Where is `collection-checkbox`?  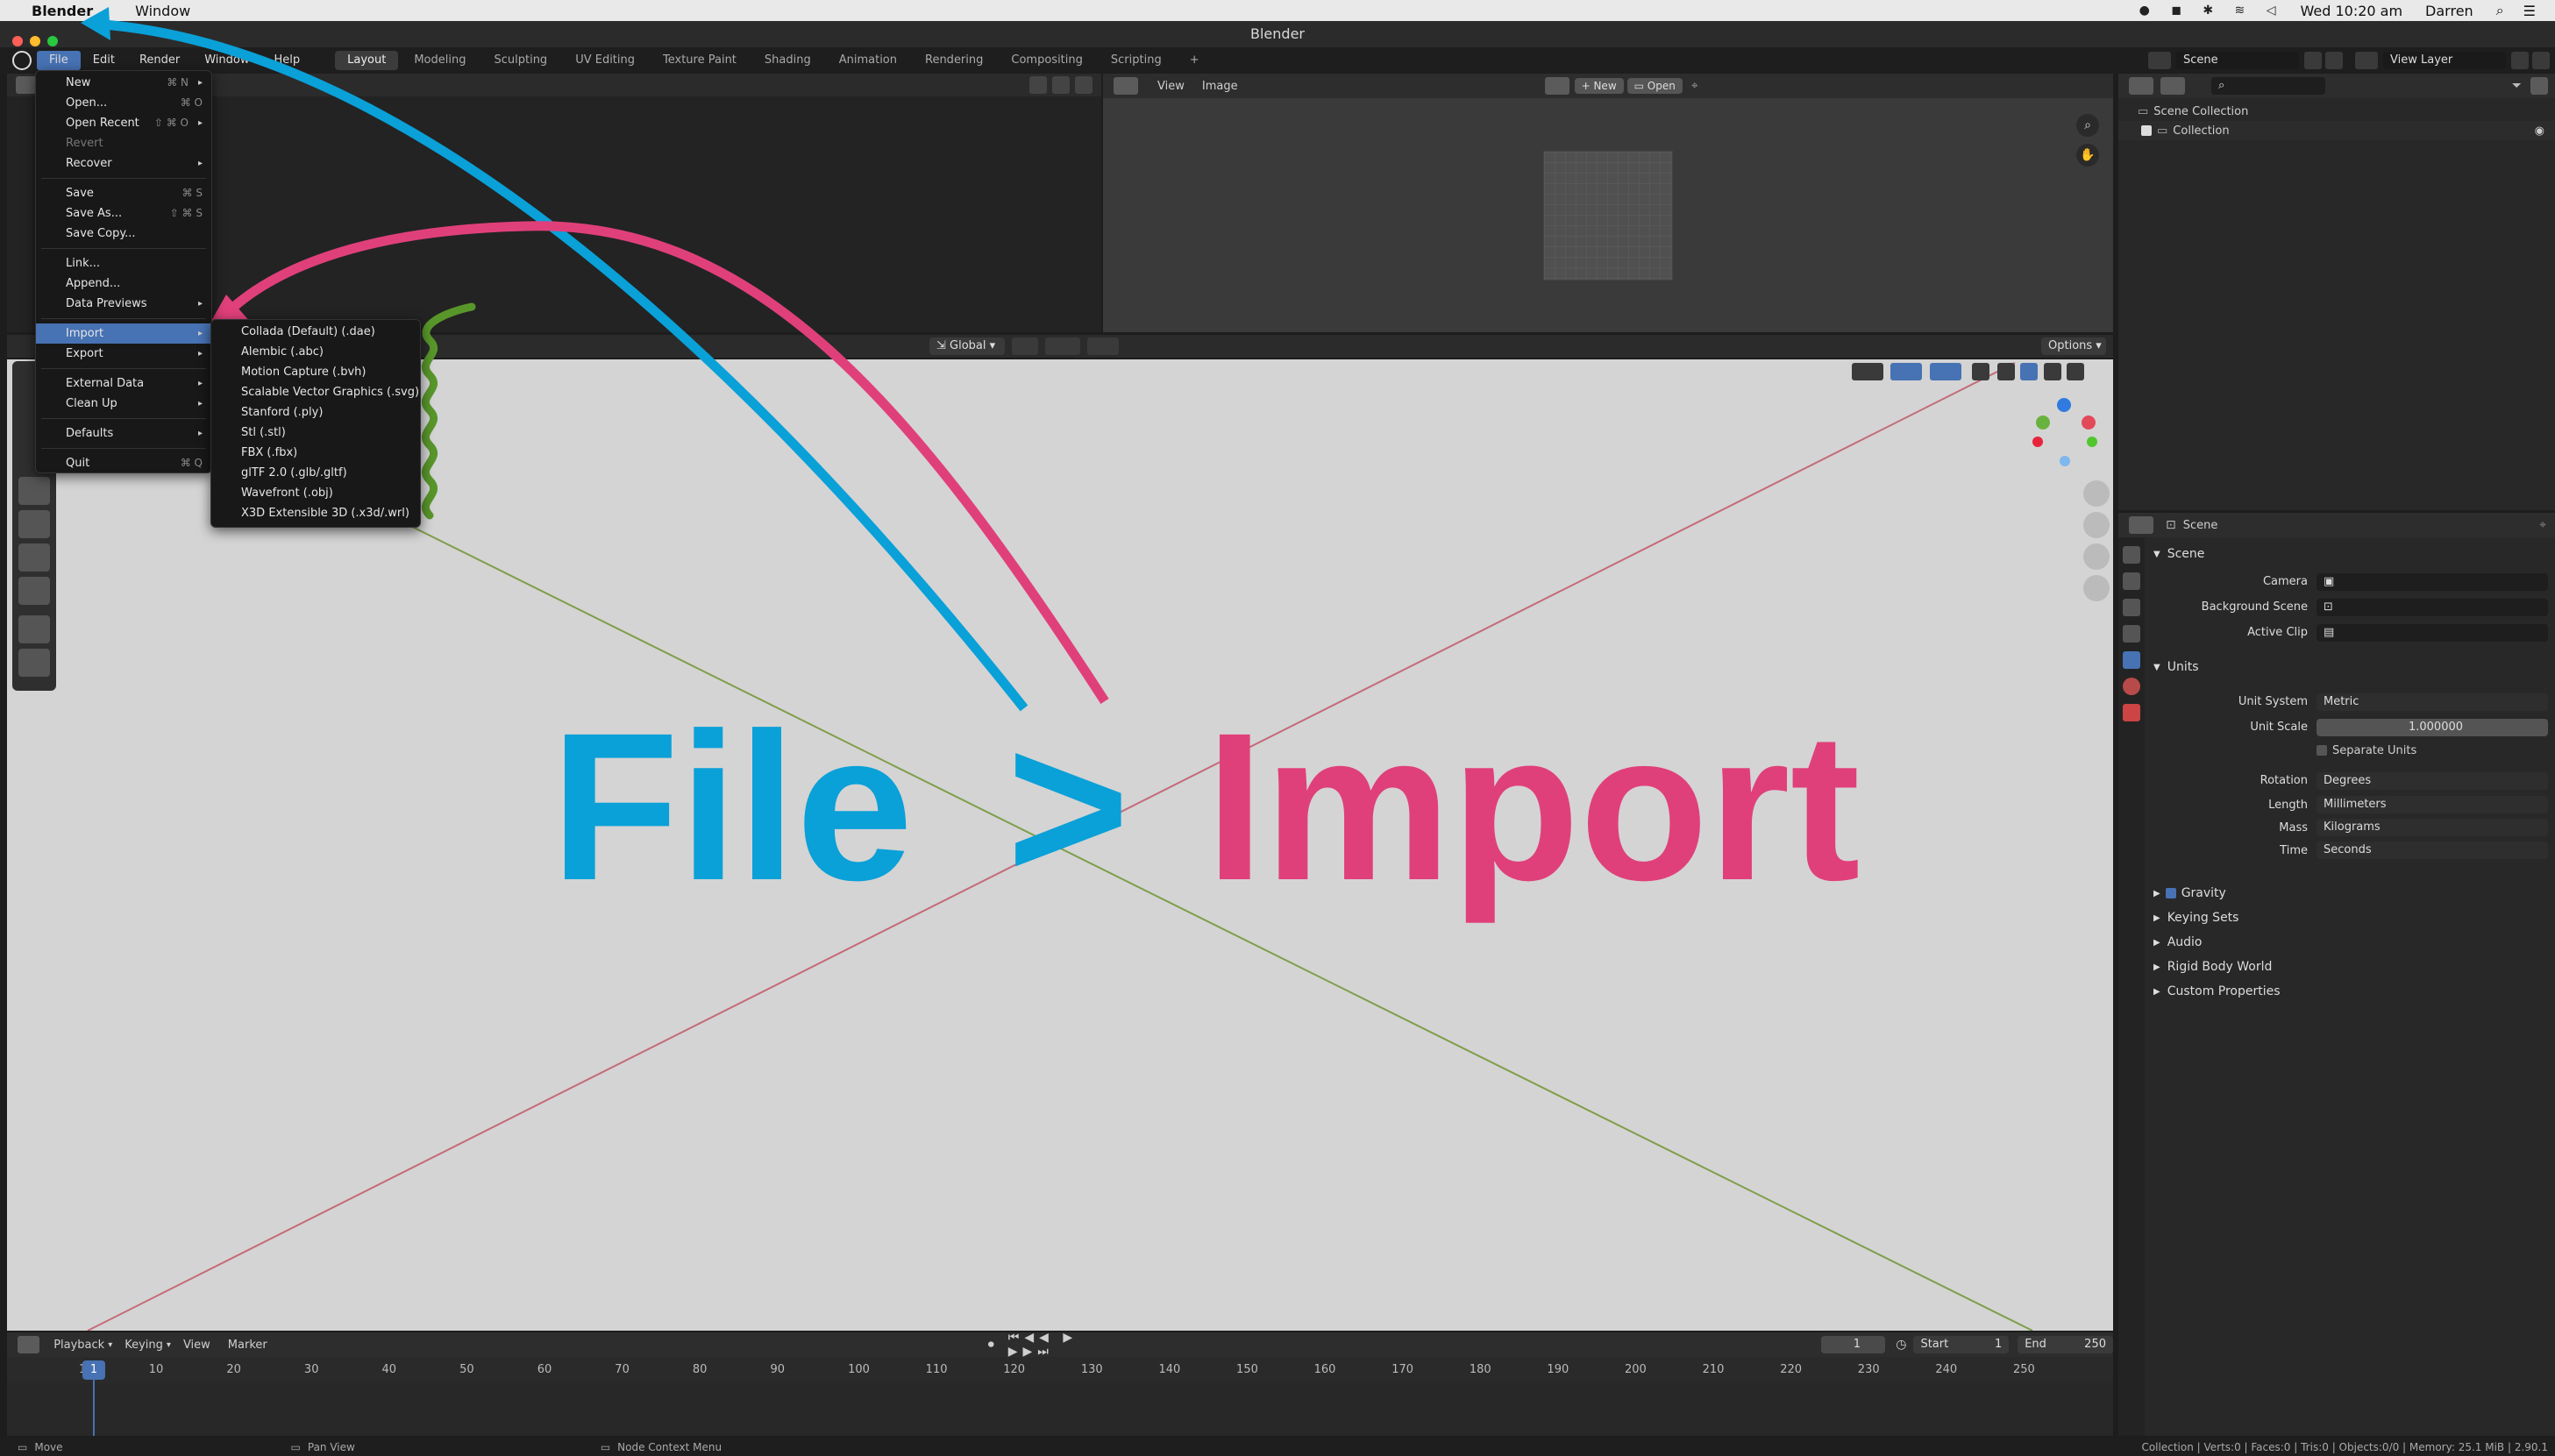 collection-checkbox is located at coordinates (2146, 130).